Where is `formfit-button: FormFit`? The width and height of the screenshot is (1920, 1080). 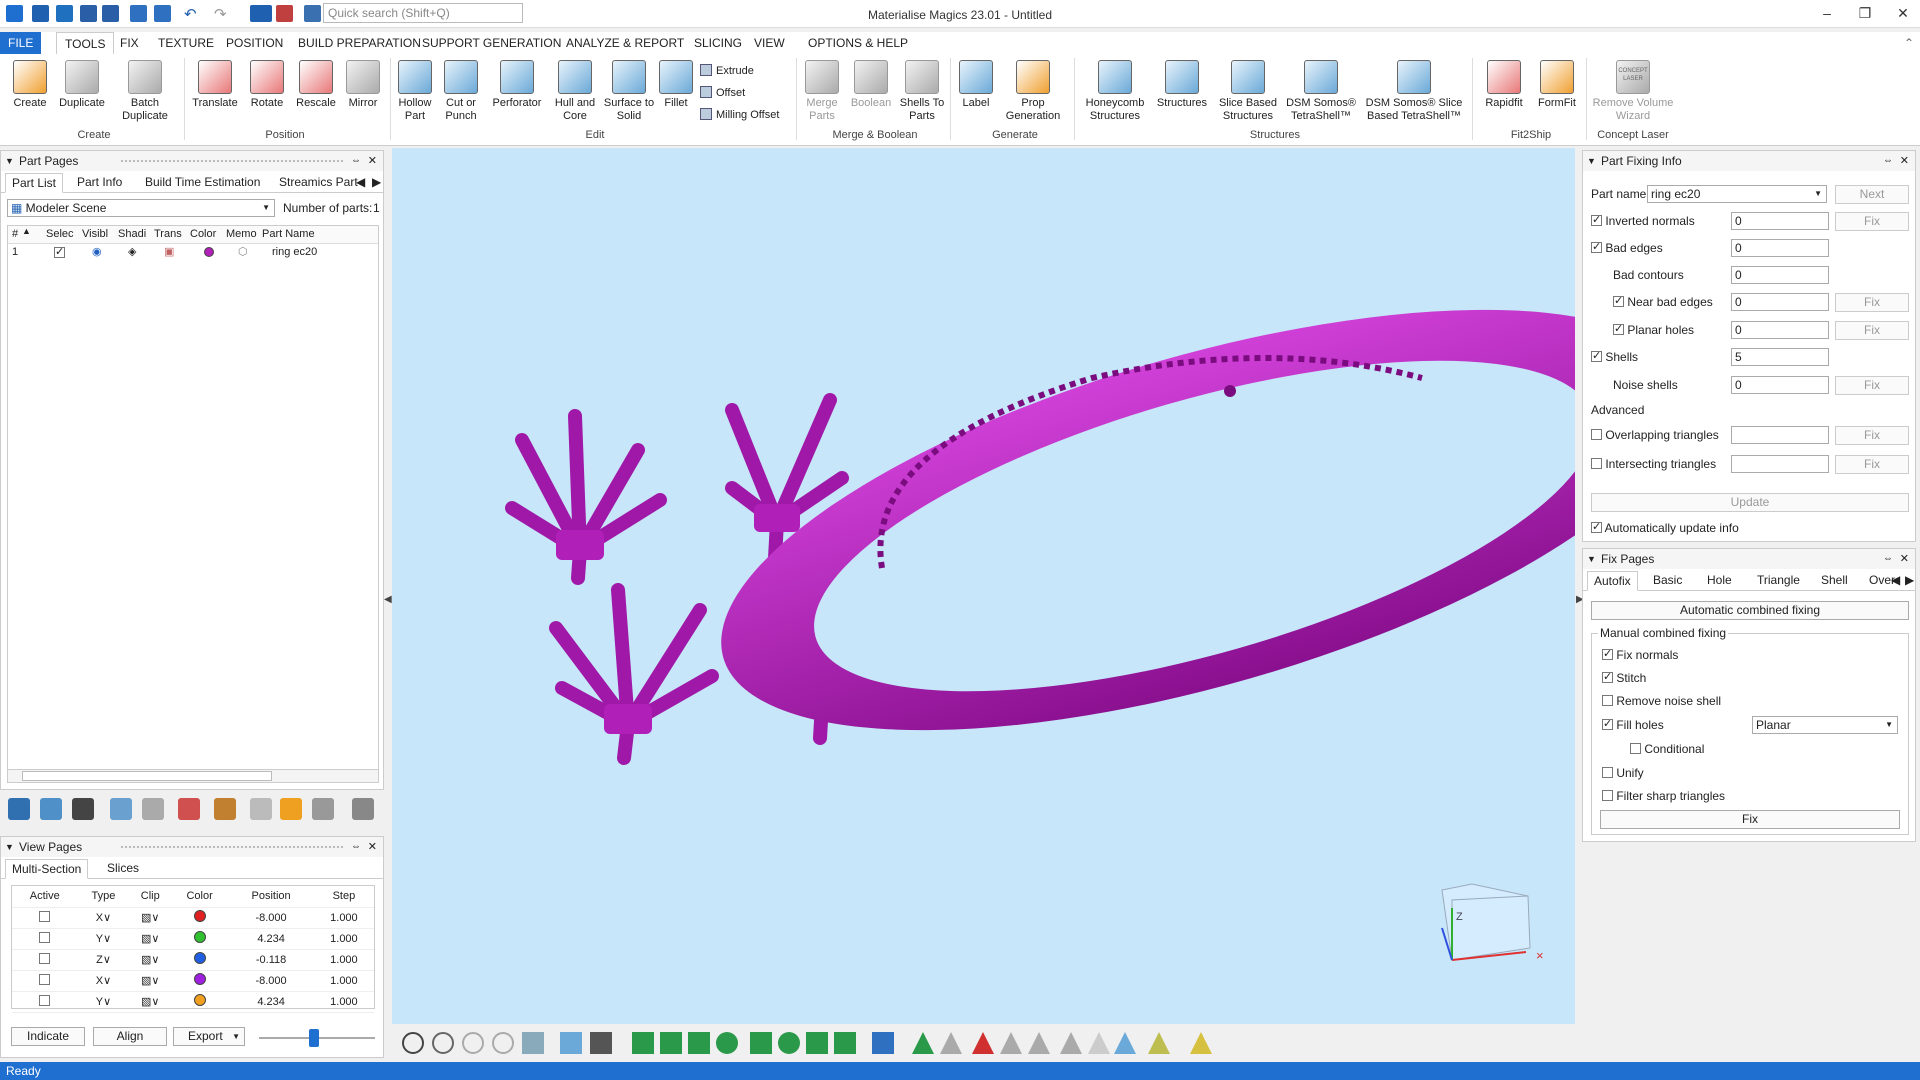 formfit-button: FormFit is located at coordinates (1557, 85).